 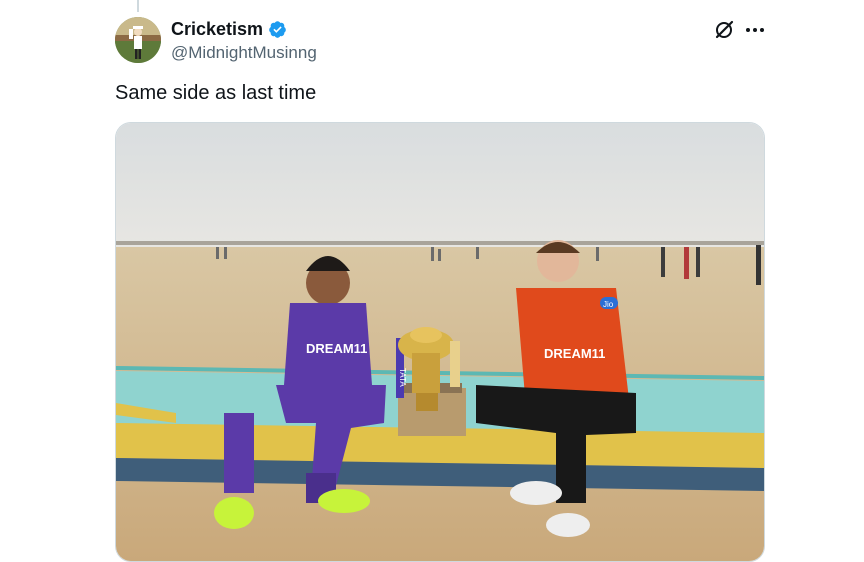 I want to click on more-icon, so click(x=755, y=30).